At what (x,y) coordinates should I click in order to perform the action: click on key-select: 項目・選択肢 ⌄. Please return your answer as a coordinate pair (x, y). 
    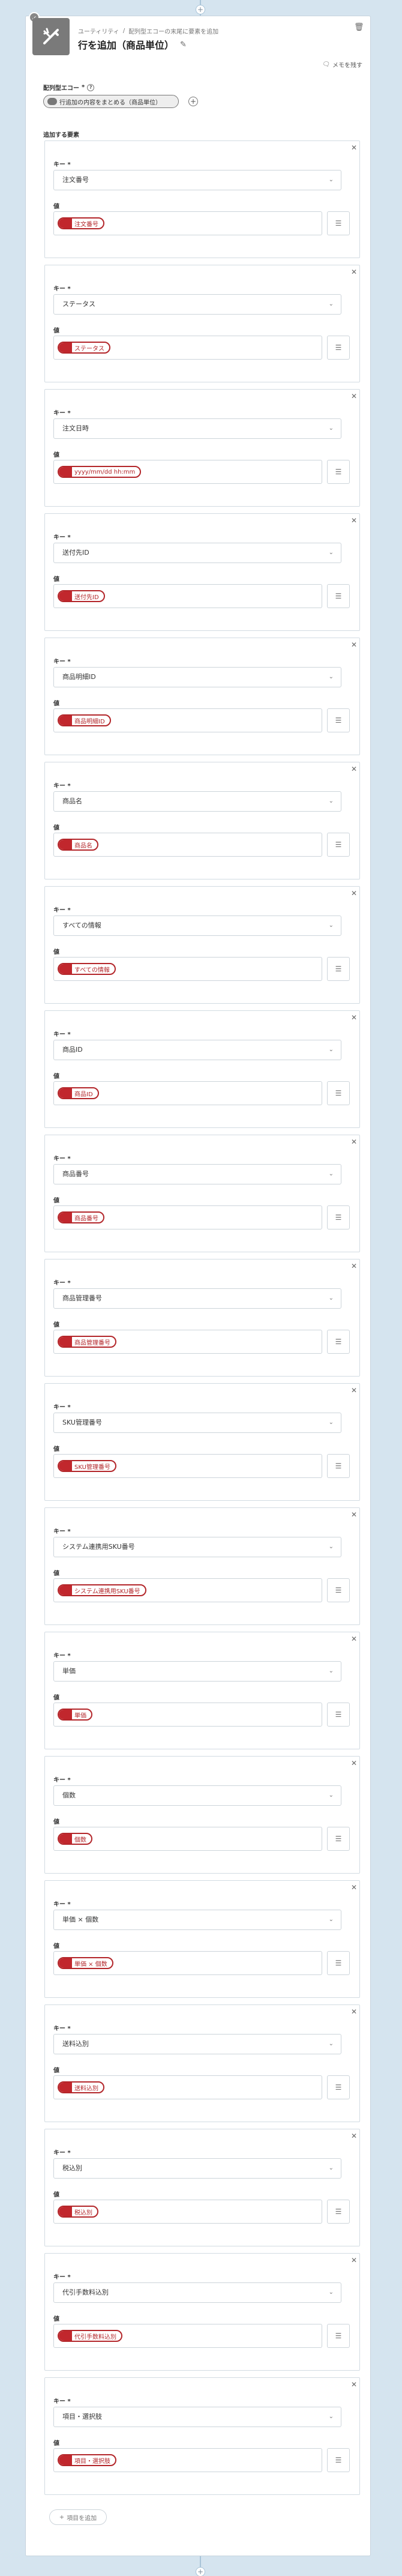
    Looking at the image, I should click on (197, 2417).